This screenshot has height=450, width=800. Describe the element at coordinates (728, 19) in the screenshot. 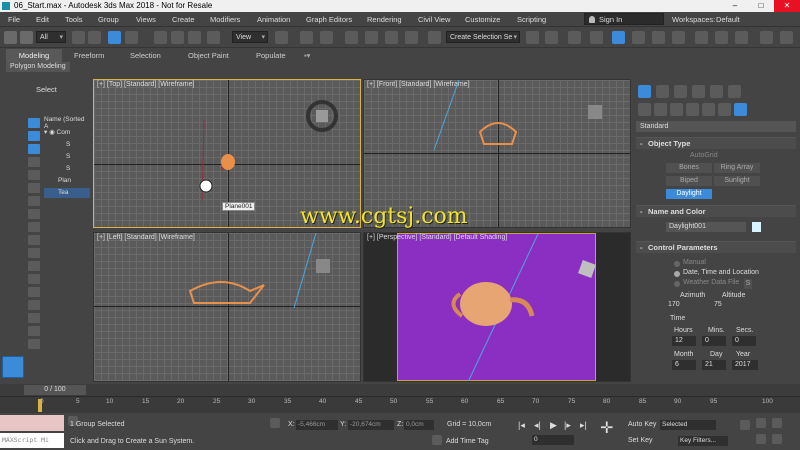

I see `workspace-dropdown: Default` at that location.